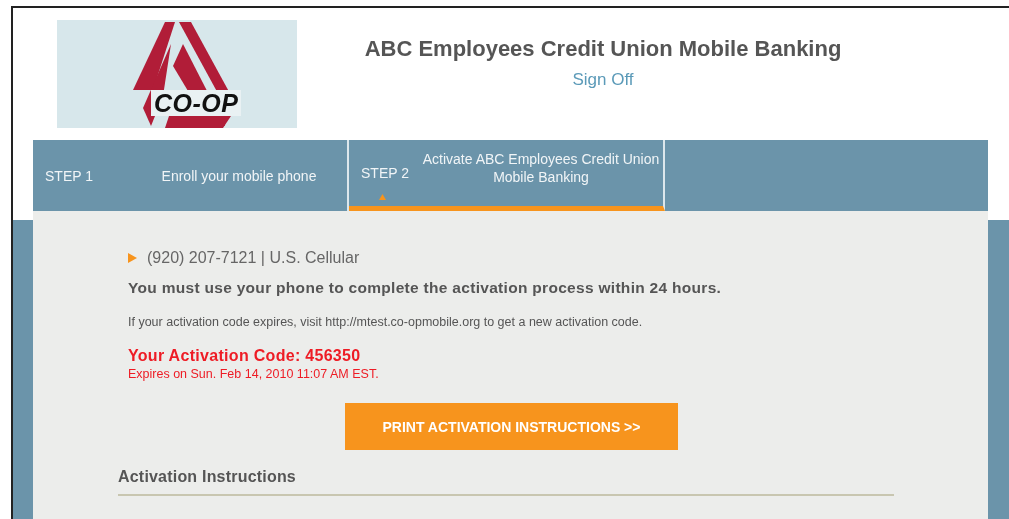  What do you see at coordinates (386, 322) in the screenshot?
I see `expiry-help-text: If your activation code expires, visit http://mtest.co-opmobile.org to get a new activation code.` at bounding box center [386, 322].